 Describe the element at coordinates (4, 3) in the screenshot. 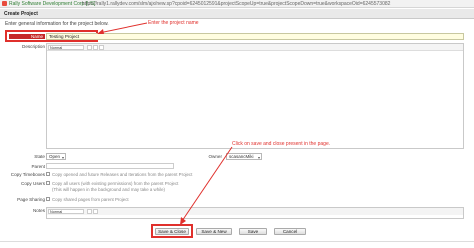

I see `site-lock-icon` at that location.